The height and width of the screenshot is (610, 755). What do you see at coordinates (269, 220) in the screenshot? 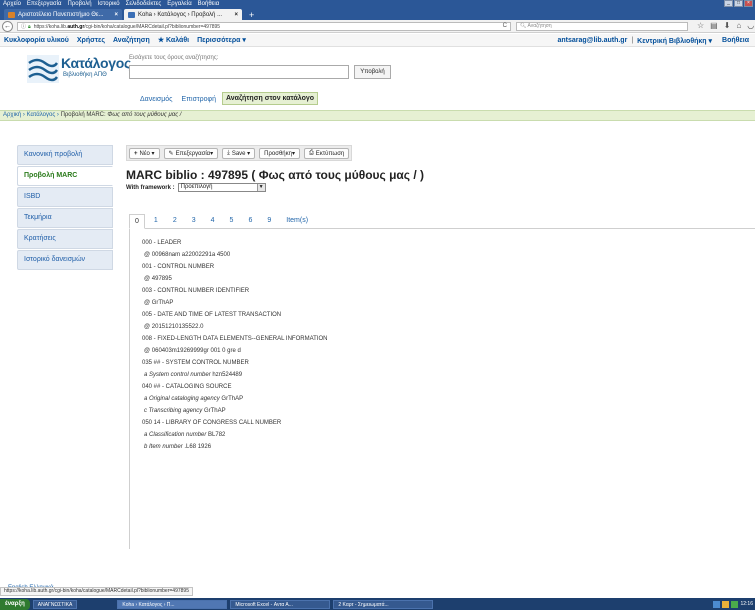
I see `marc-tab-9: 9` at bounding box center [269, 220].